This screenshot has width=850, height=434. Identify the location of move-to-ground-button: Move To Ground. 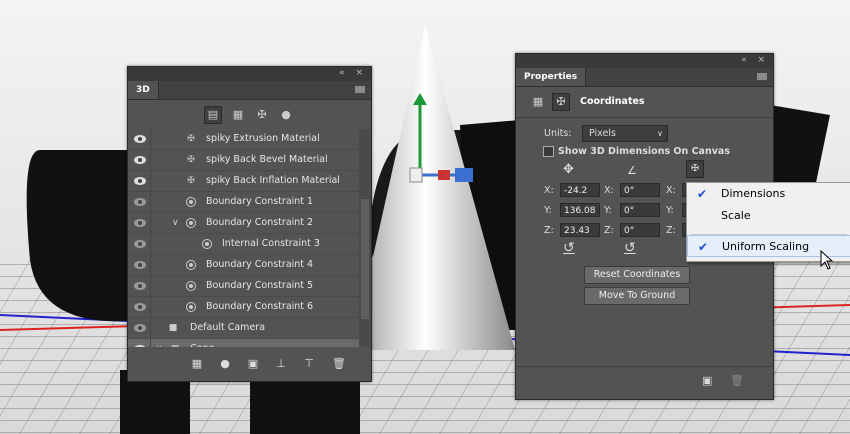
(637, 296).